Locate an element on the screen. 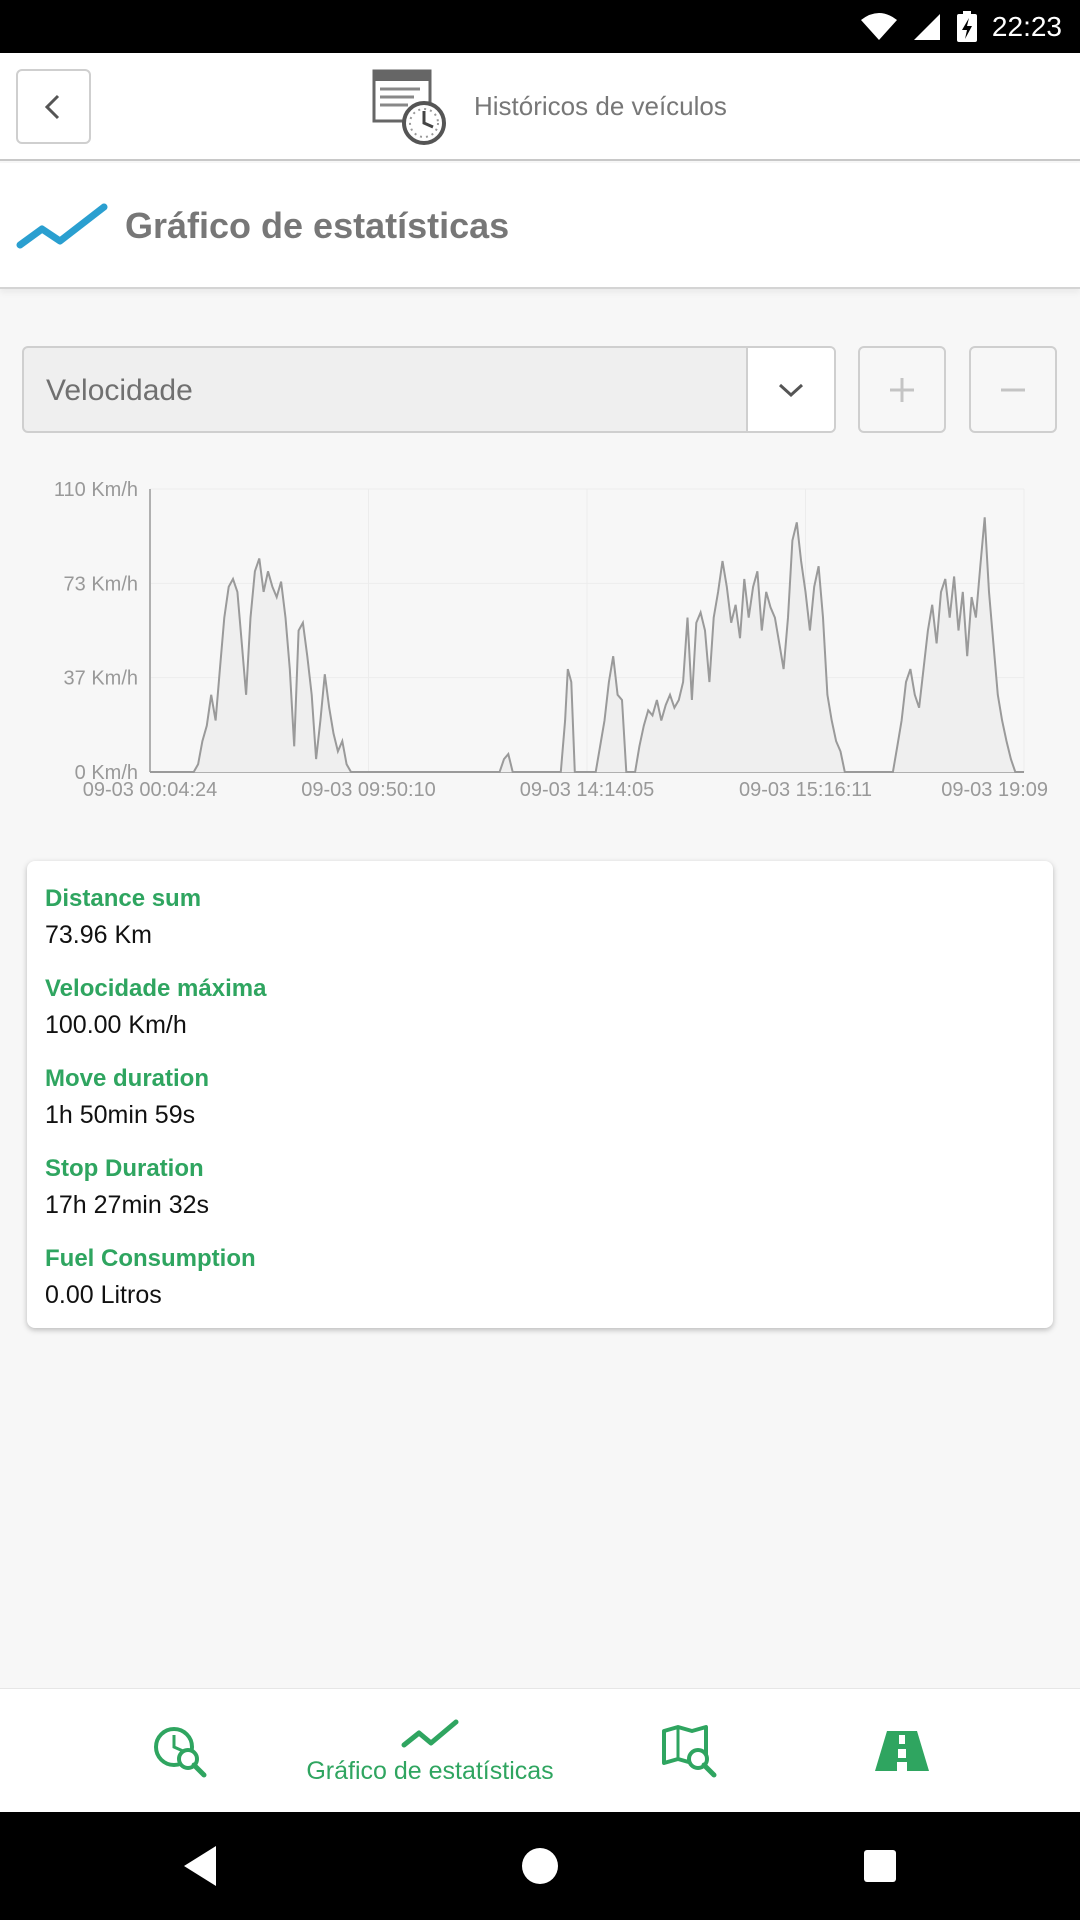  header-title: Históricos de veículos is located at coordinates (600, 106).